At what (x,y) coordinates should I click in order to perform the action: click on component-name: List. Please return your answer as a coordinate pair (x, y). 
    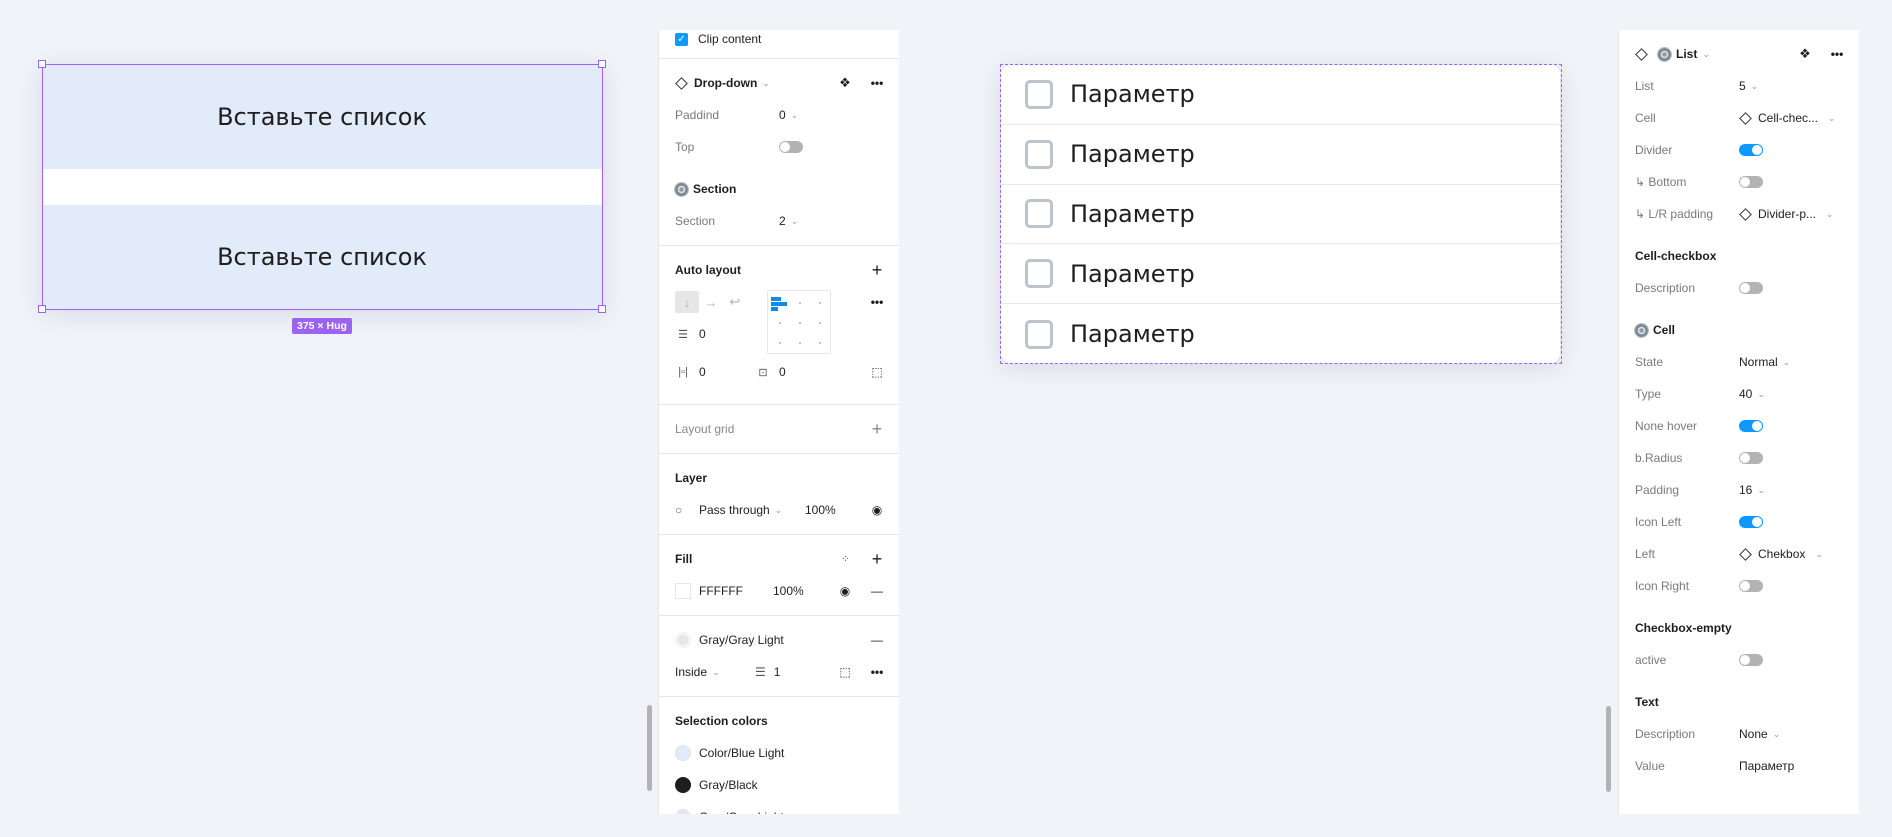
    Looking at the image, I should click on (1686, 54).